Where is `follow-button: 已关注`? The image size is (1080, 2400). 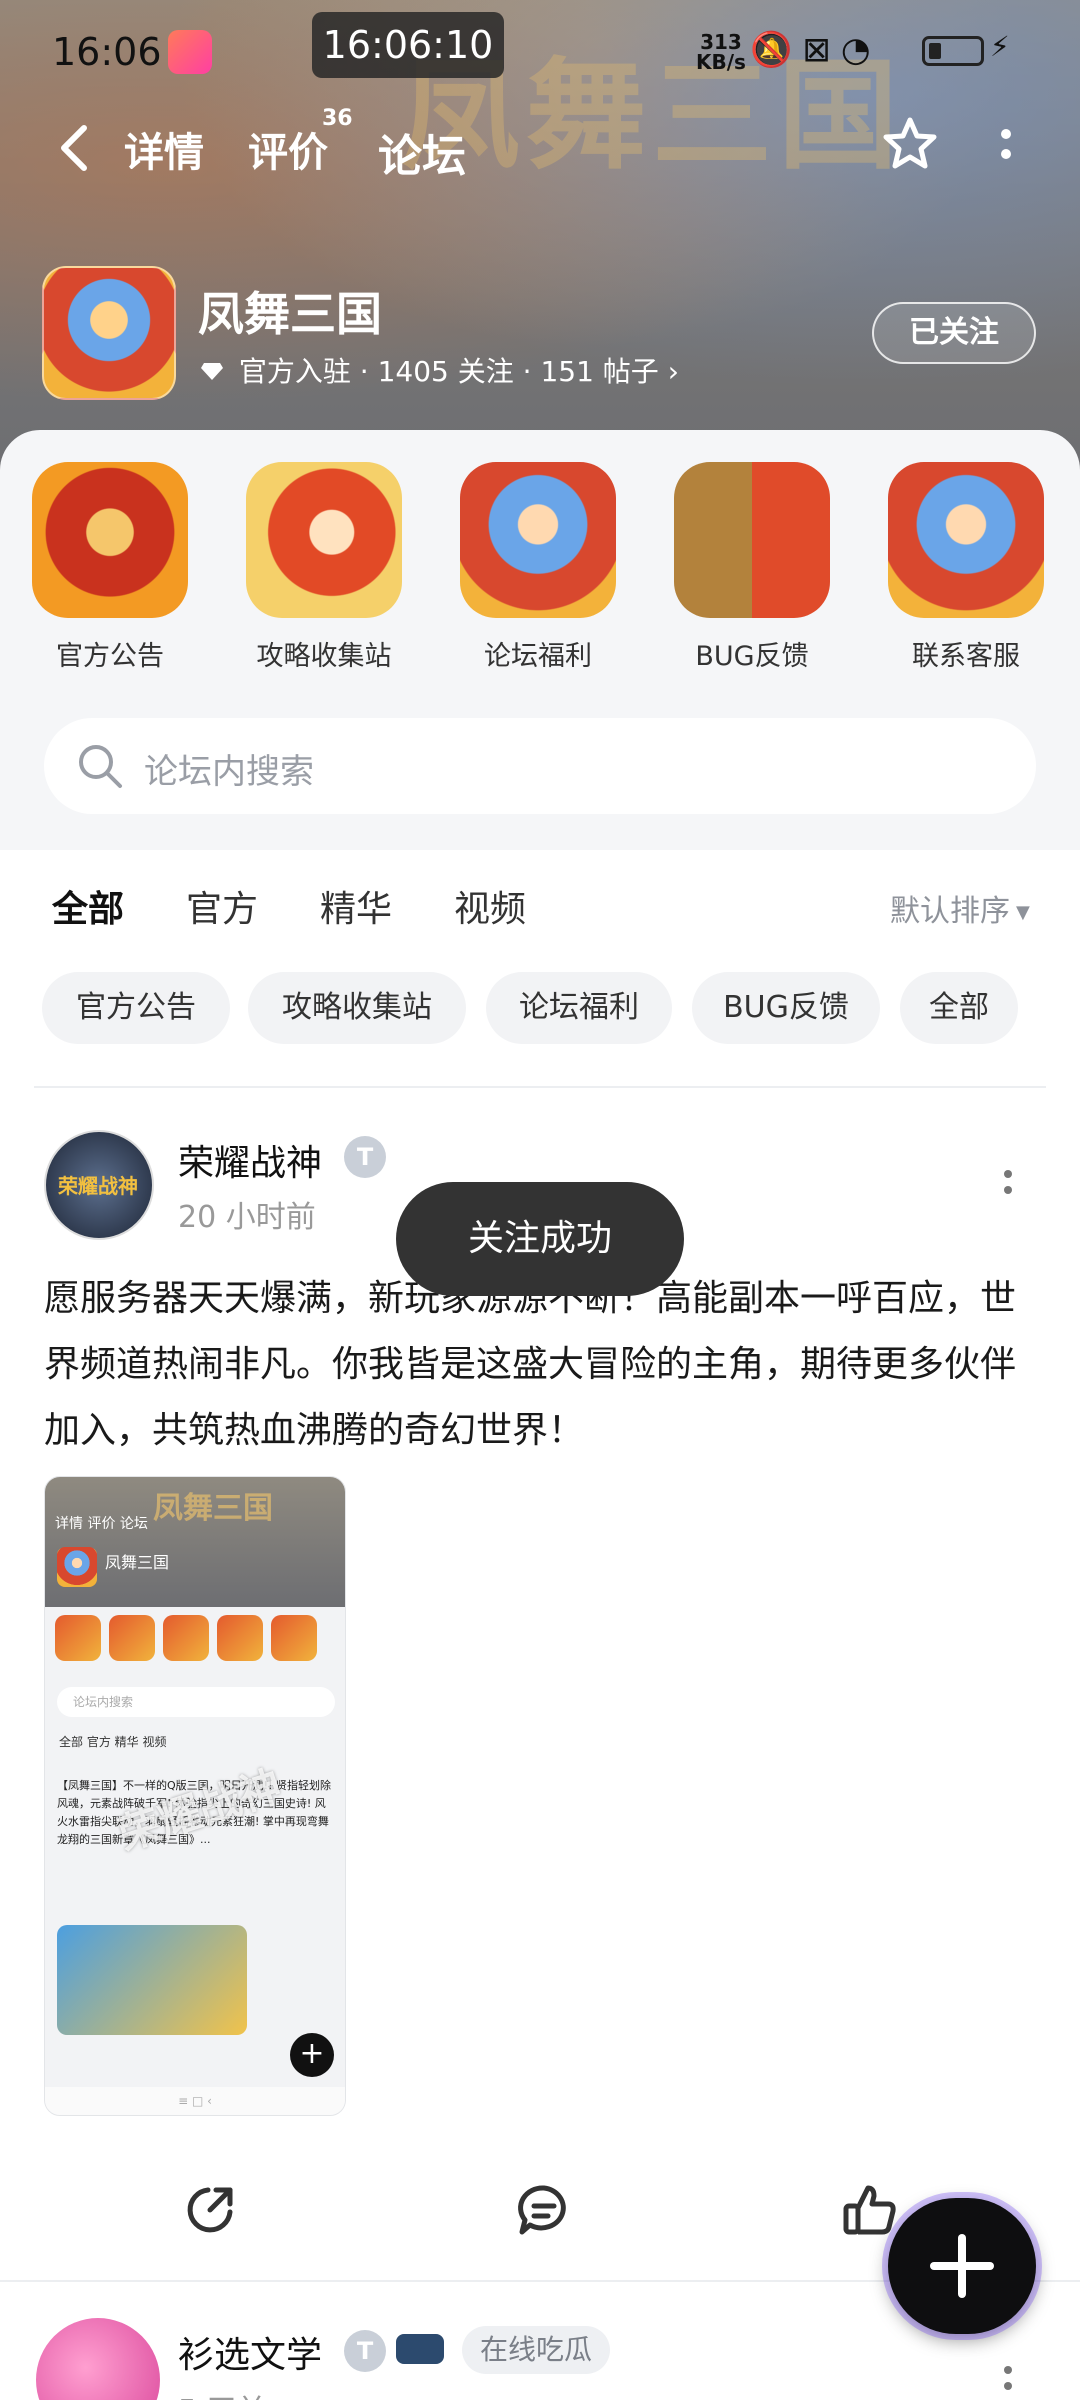 follow-button: 已关注 is located at coordinates (954, 333).